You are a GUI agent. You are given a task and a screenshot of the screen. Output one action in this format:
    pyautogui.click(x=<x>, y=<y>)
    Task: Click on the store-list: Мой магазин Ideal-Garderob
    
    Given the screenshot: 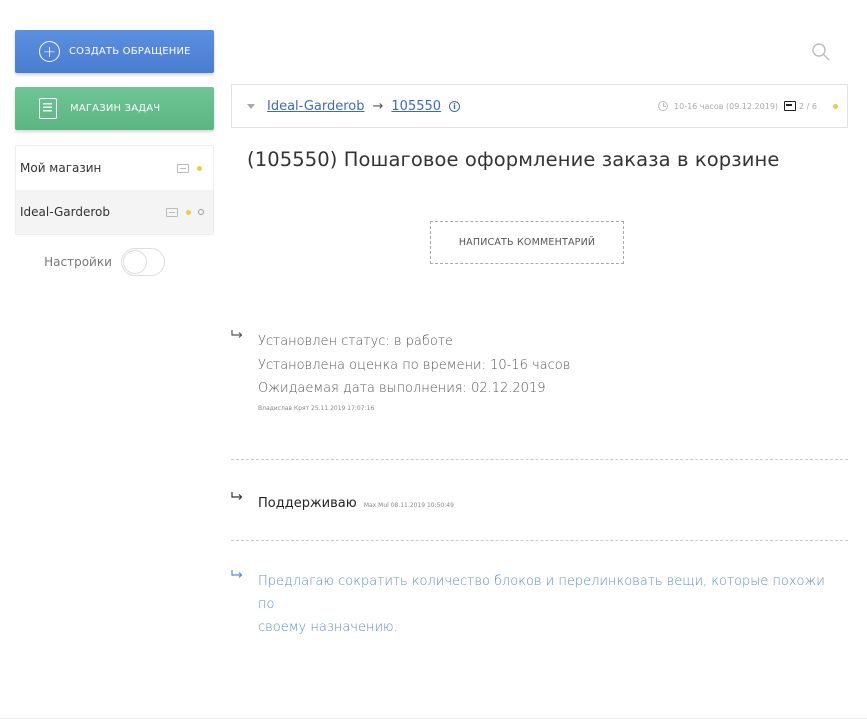 What is the action you would take?
    pyautogui.click(x=114, y=190)
    